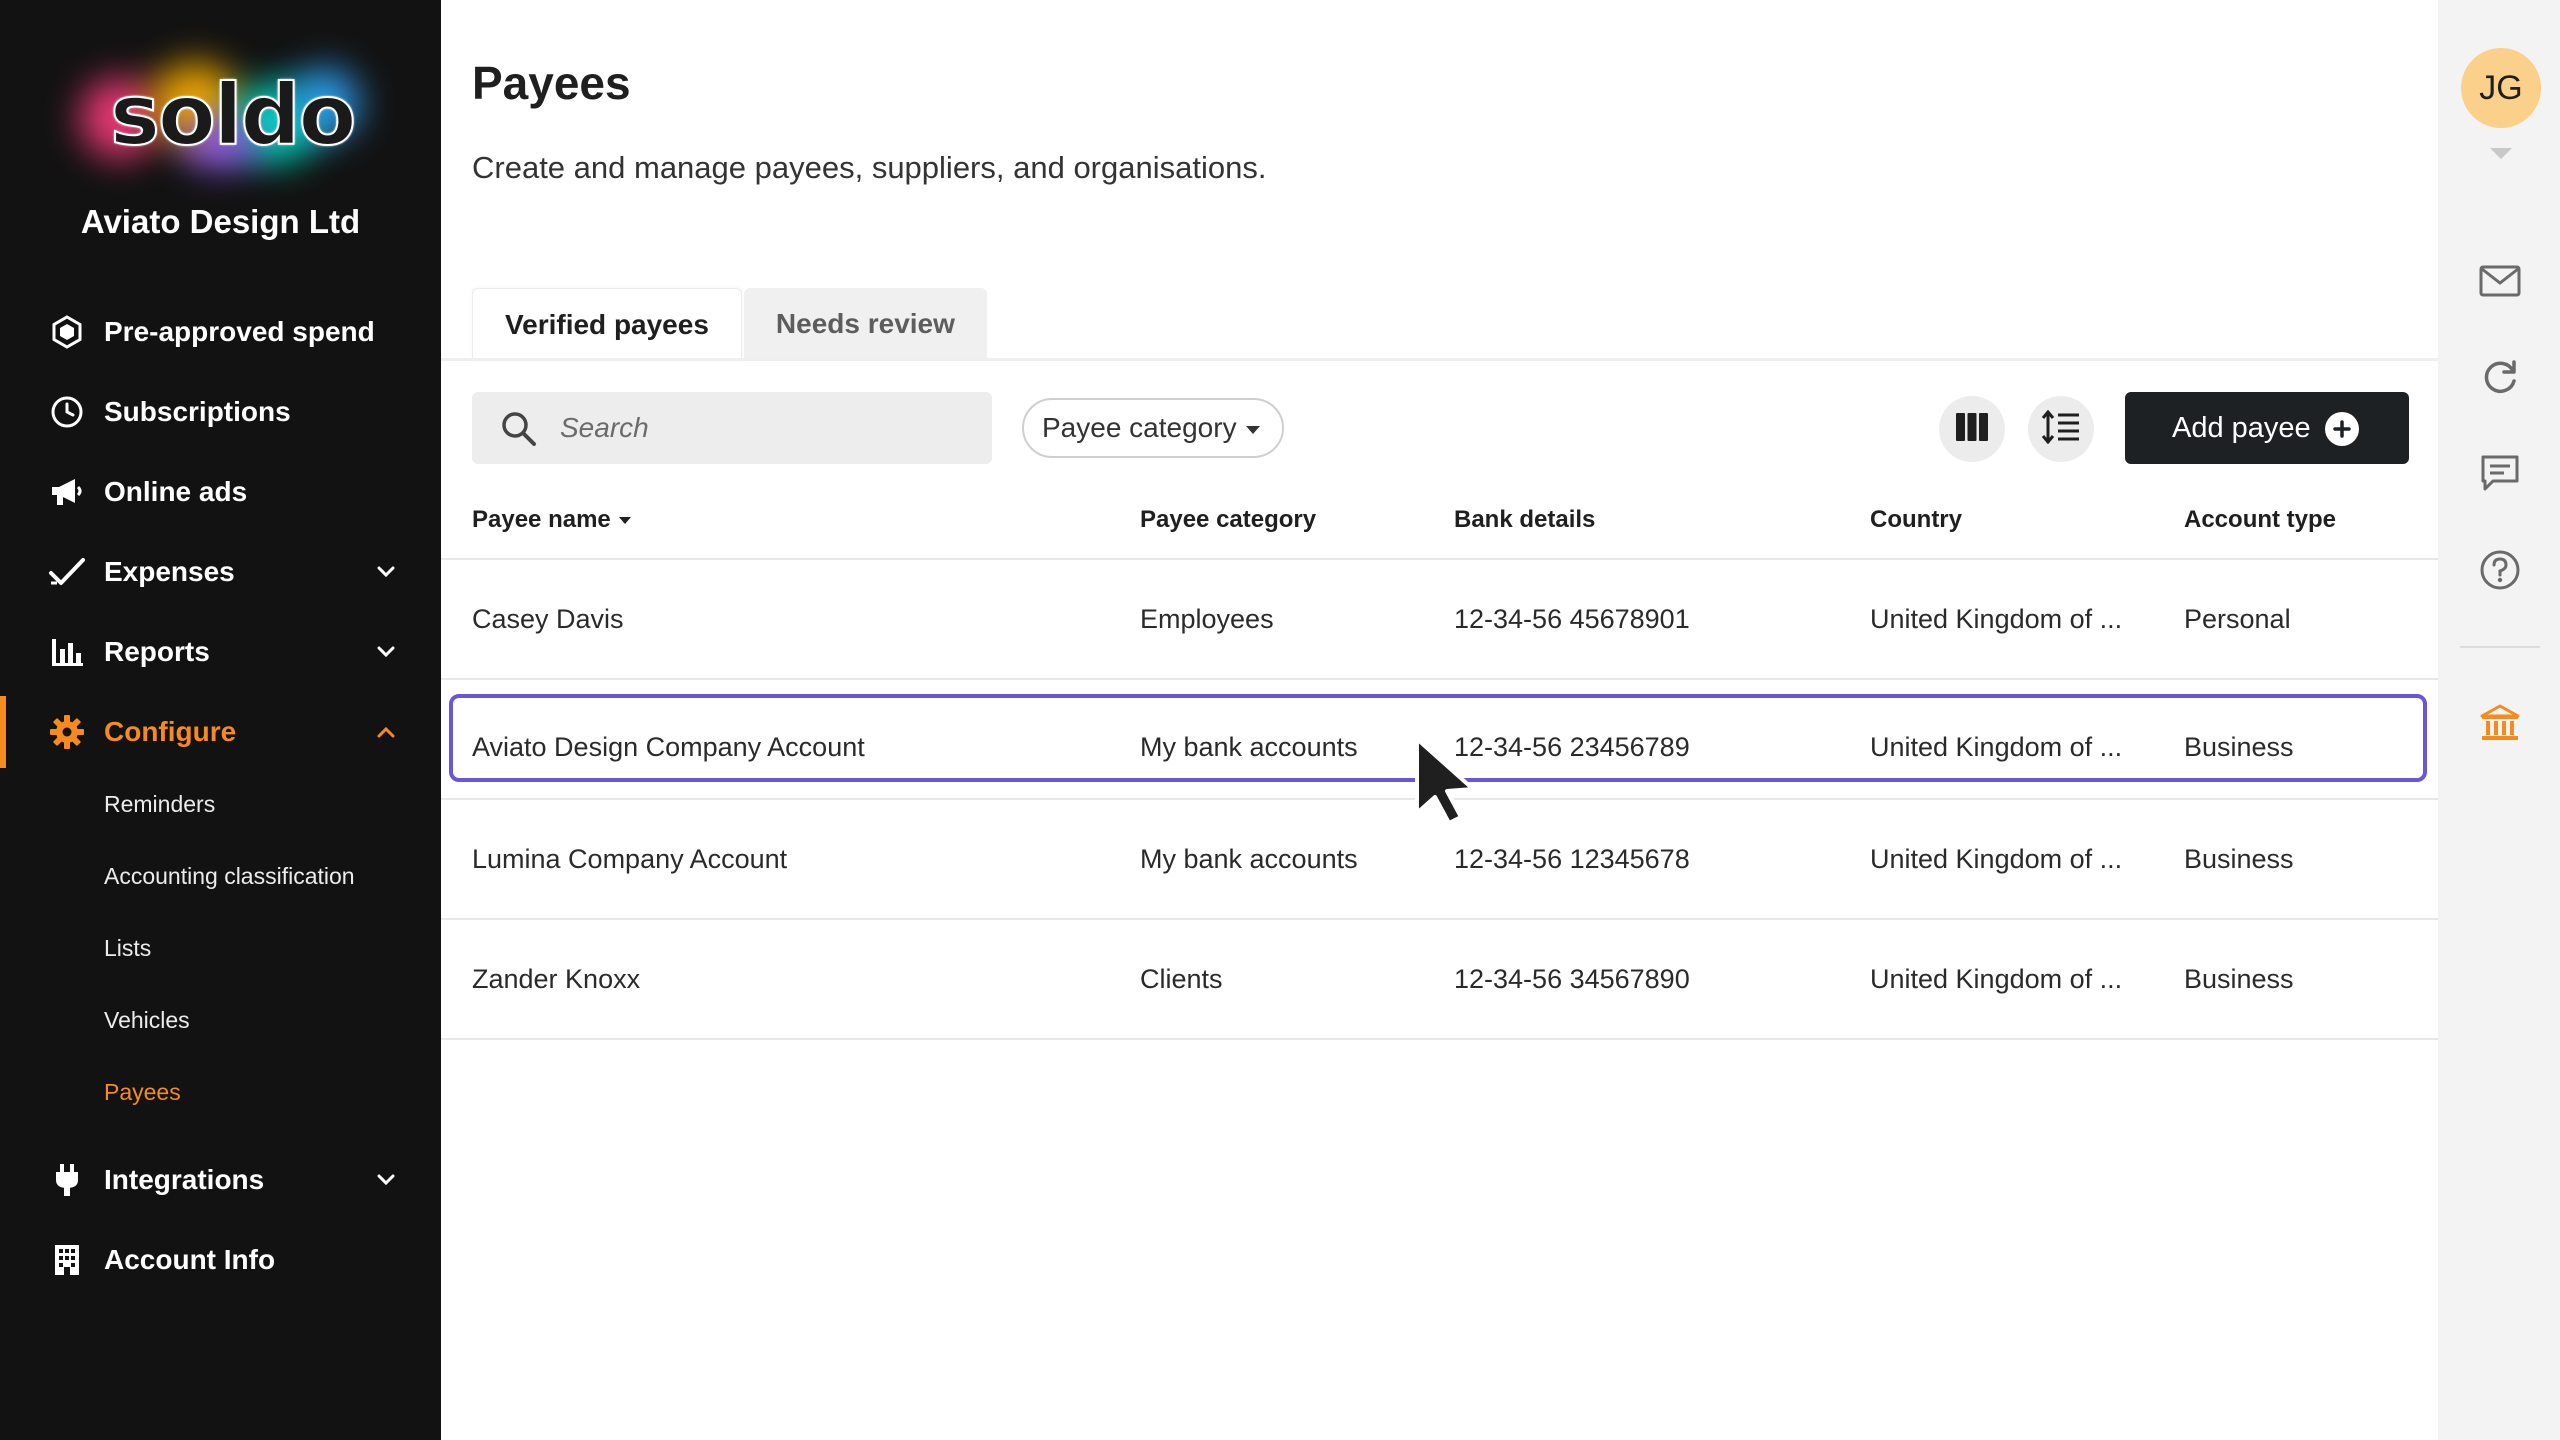 Image resolution: width=2560 pixels, height=1440 pixels. What do you see at coordinates (176, 491) in the screenshot?
I see `sidebar-item-label: Online ads` at bounding box center [176, 491].